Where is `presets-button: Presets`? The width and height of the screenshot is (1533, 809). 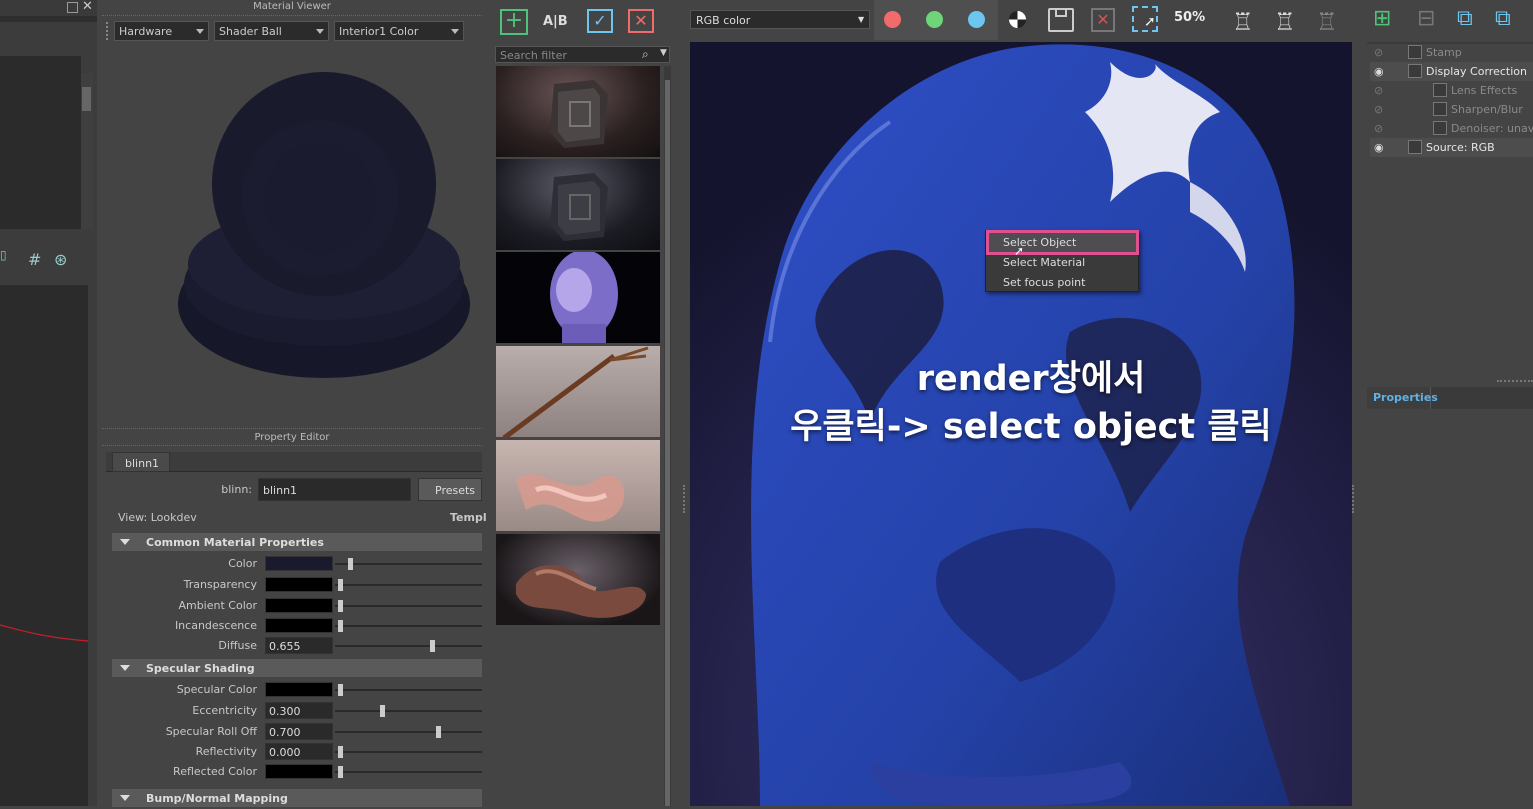
presets-button: Presets is located at coordinates (450, 489).